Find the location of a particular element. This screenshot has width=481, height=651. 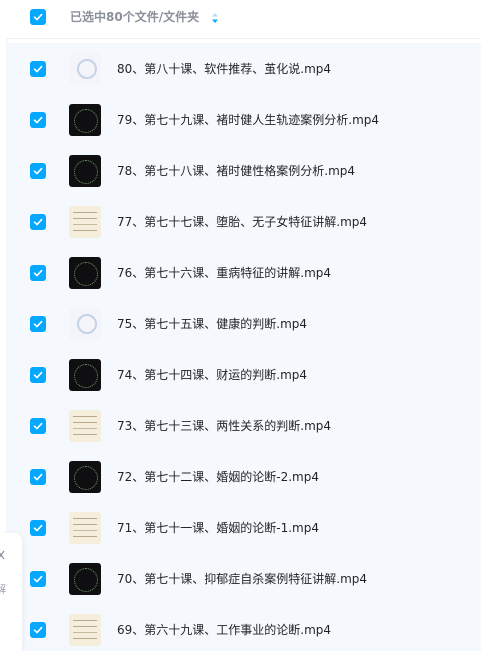

select-all-checkbox is located at coordinates (38, 17).